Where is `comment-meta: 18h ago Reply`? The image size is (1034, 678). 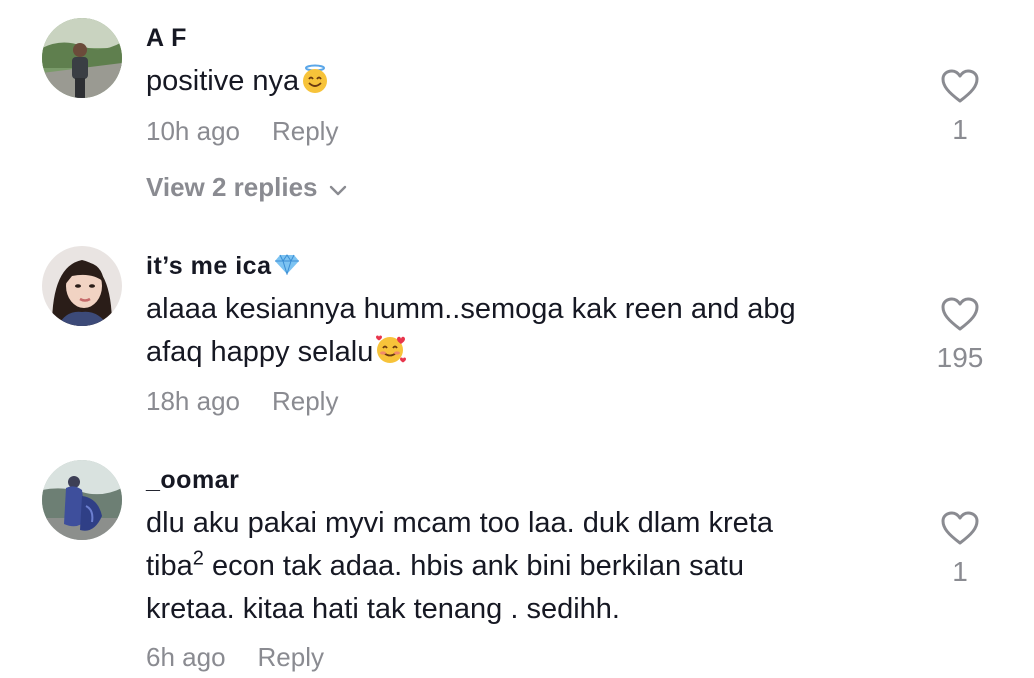
comment-meta: 18h ago Reply is located at coordinates (242, 401).